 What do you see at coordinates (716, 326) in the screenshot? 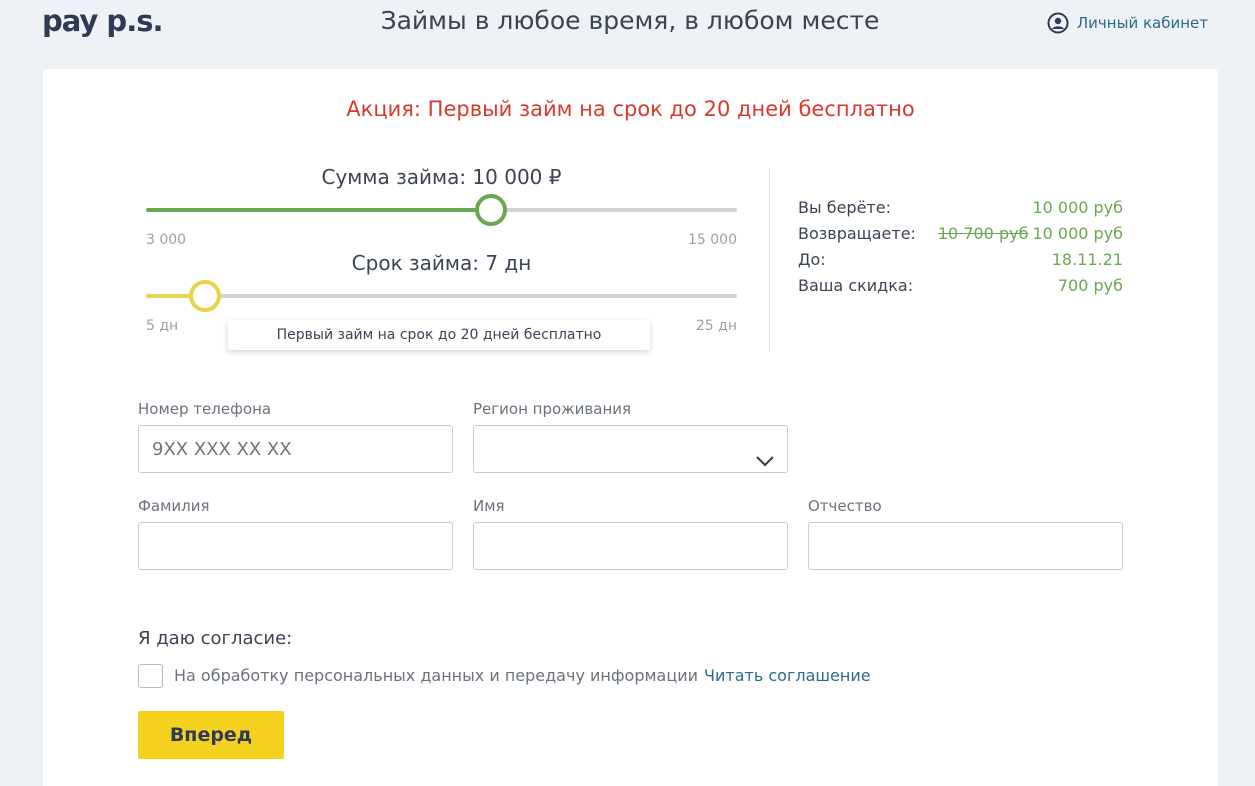
I see `term-max-label: 25 дн` at bounding box center [716, 326].